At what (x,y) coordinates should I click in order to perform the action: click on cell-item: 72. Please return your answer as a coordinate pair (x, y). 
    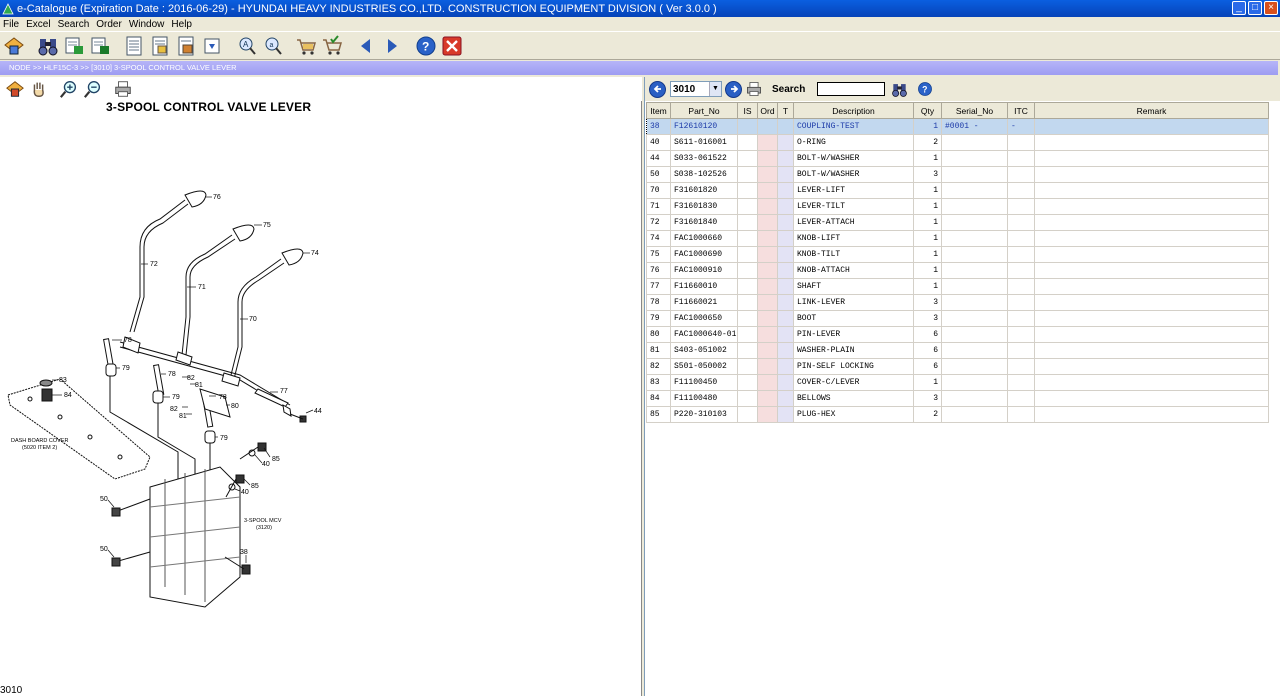
    Looking at the image, I should click on (658, 222).